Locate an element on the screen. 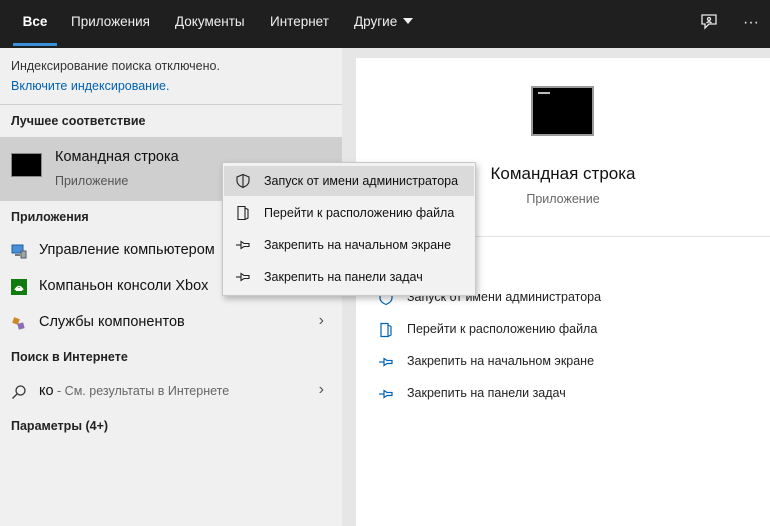 The image size is (770, 526). menu-item-run-as-admin: Запуск от имени администратора is located at coordinates (349, 181).